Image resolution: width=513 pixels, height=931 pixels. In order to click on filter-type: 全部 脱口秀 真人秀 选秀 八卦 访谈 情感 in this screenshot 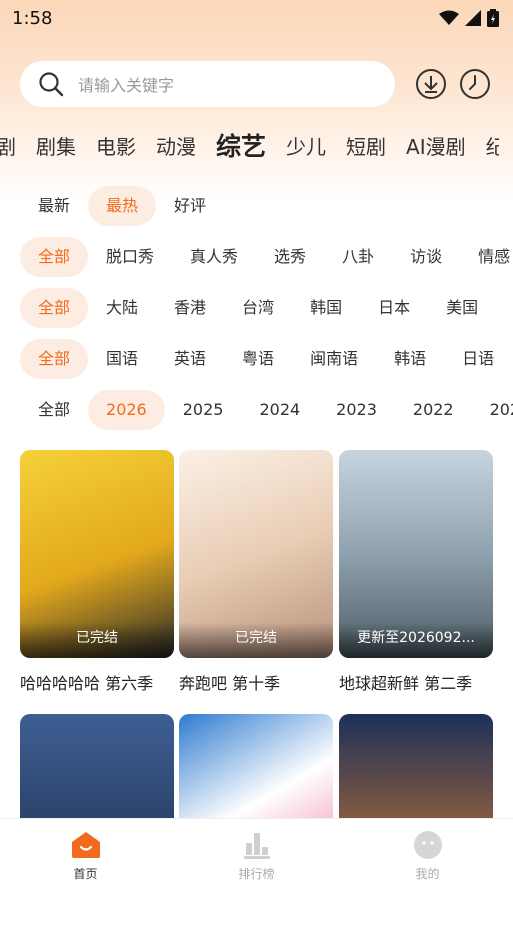, I will do `click(266, 257)`.